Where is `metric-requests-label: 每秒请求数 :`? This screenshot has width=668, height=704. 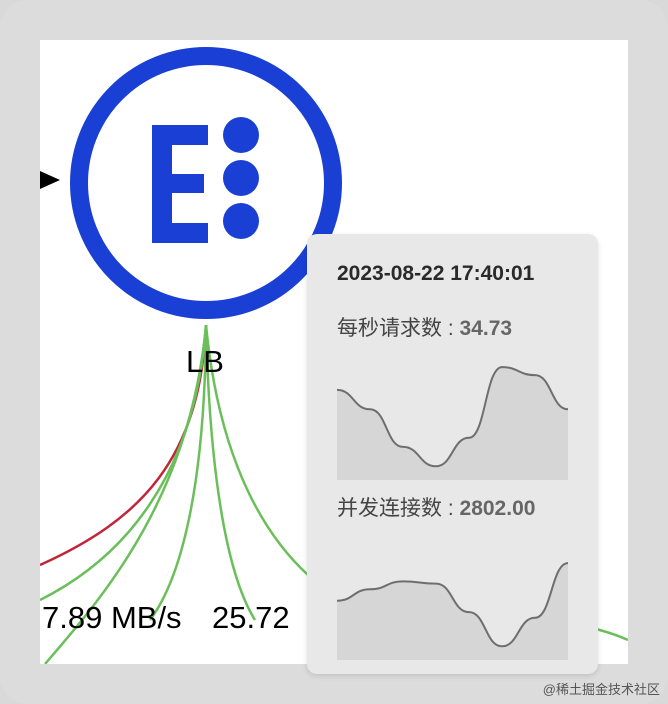 metric-requests-label: 每秒请求数 : is located at coordinates (398, 328).